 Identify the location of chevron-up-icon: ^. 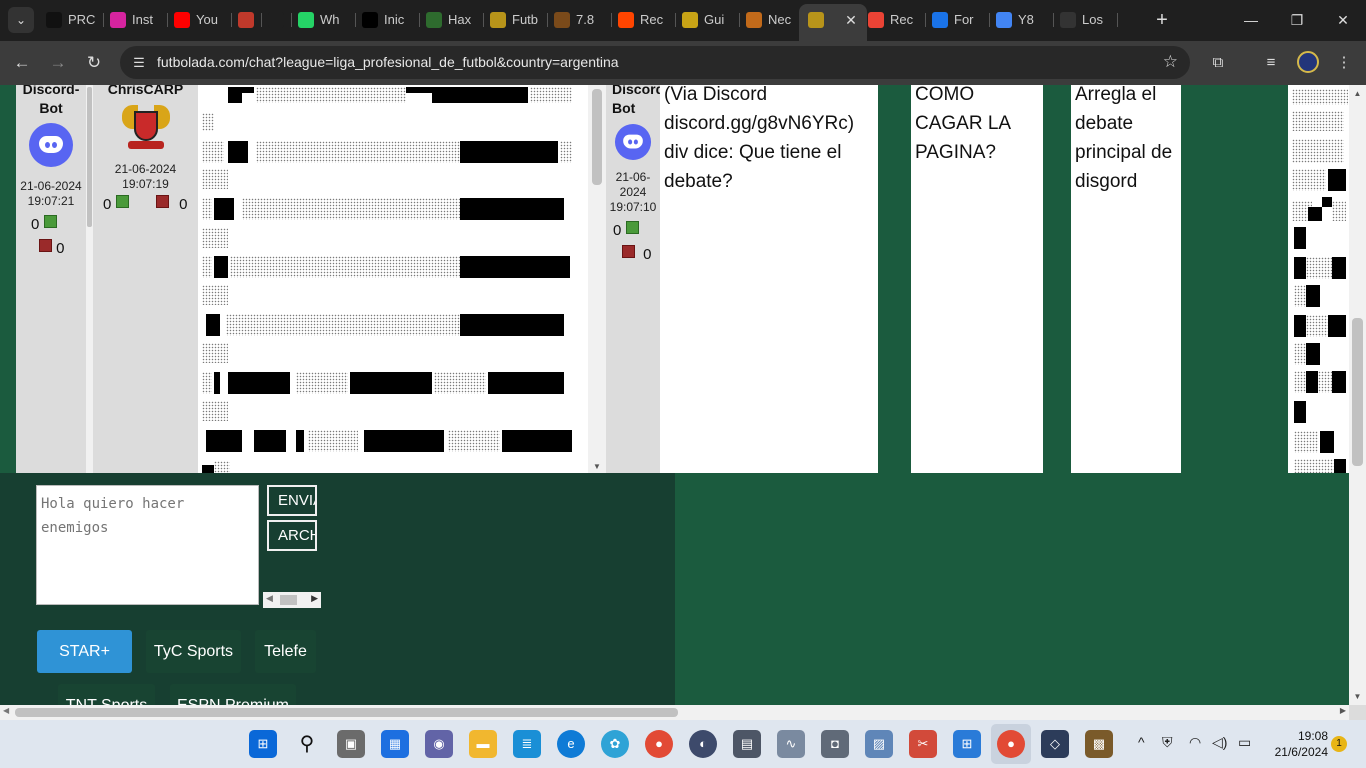
(1141, 742).